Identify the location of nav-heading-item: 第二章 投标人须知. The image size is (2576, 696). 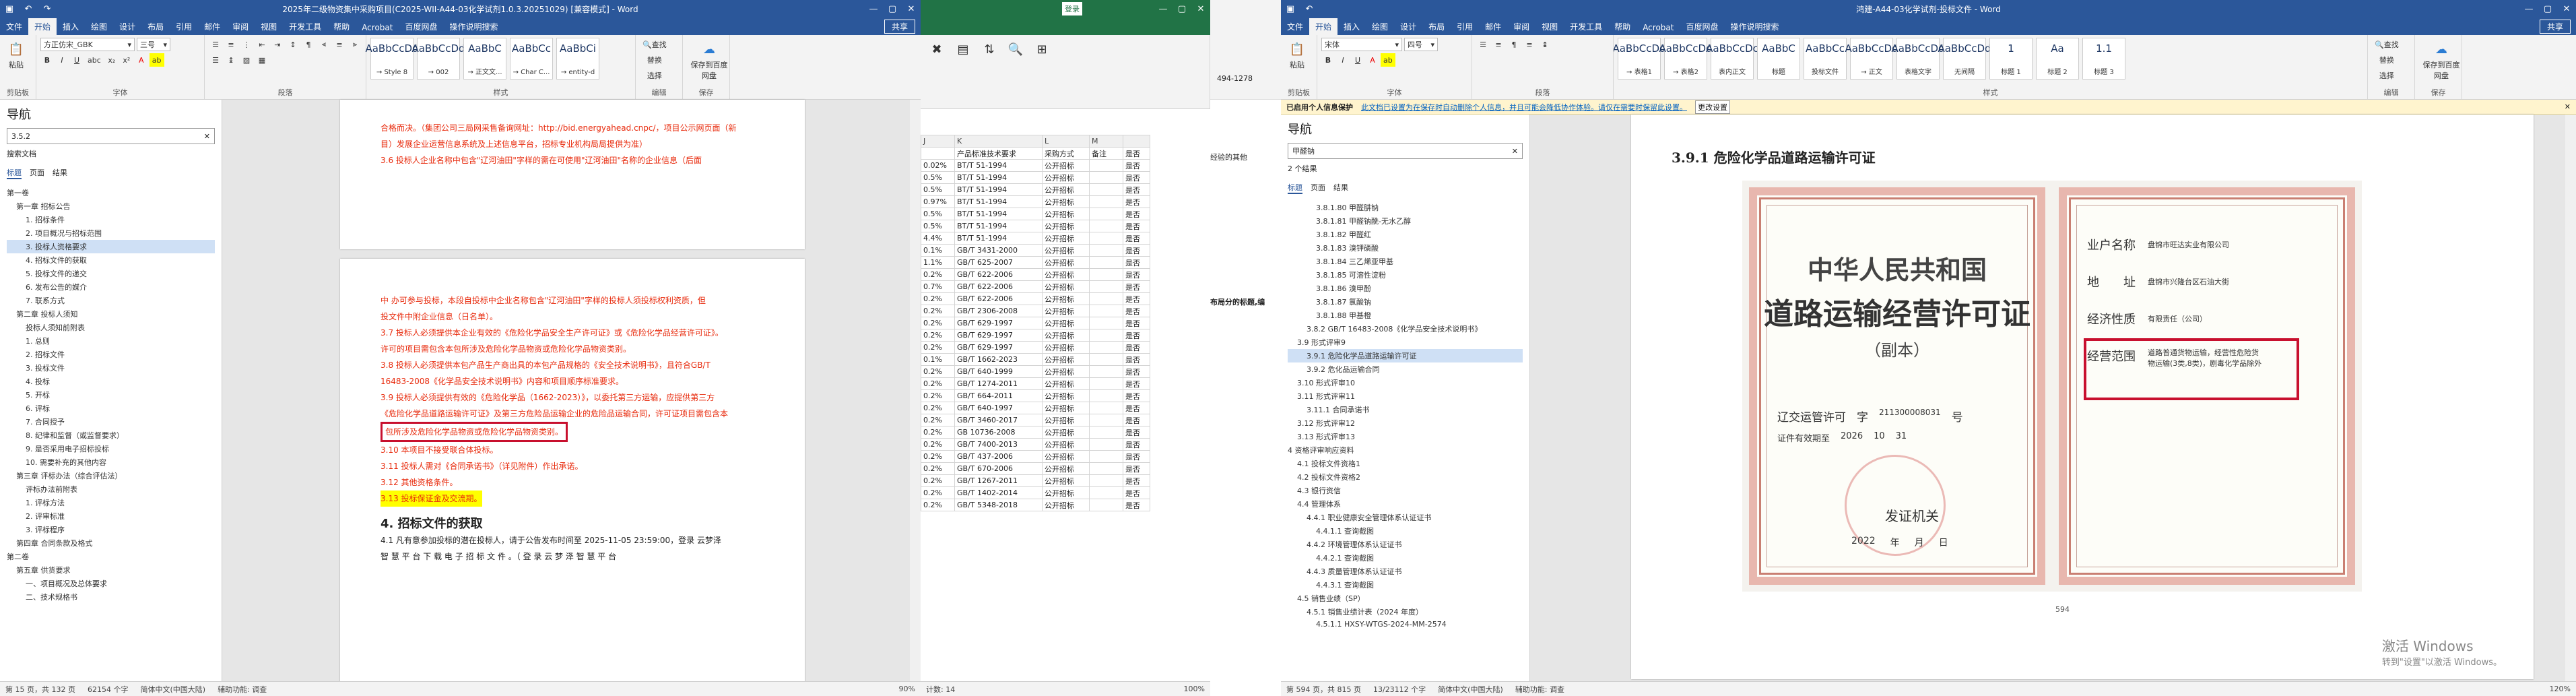
(111, 314).